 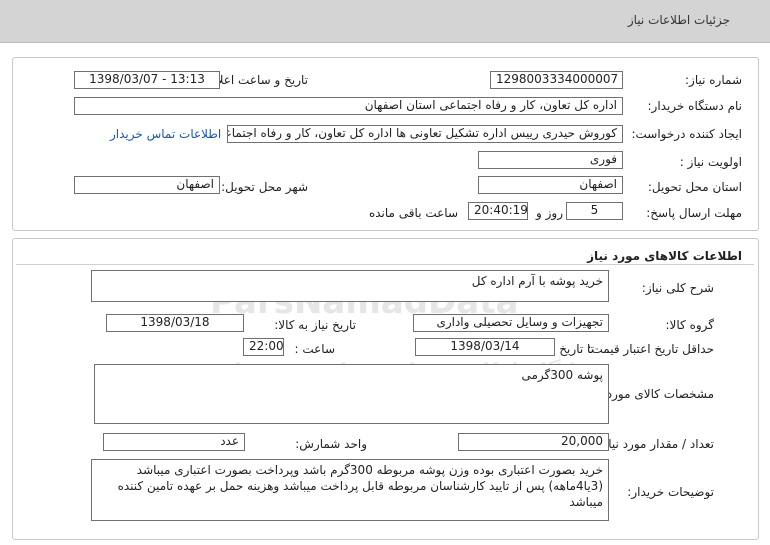 What do you see at coordinates (511, 323) in the screenshot?
I see `goods-group-field: تجهیزات و وسایل تحصیلی واداری` at bounding box center [511, 323].